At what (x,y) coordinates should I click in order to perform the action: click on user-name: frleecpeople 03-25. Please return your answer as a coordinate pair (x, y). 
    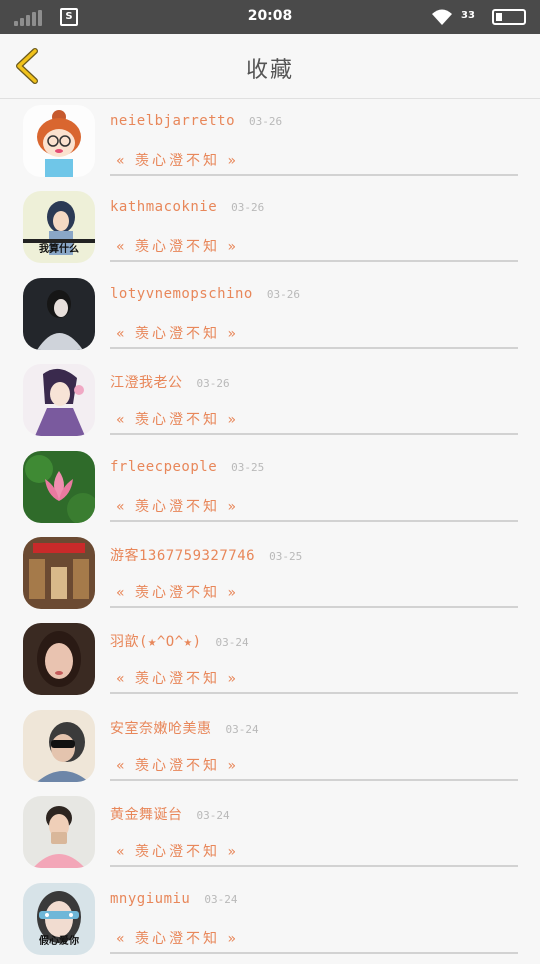
    Looking at the image, I should click on (187, 467).